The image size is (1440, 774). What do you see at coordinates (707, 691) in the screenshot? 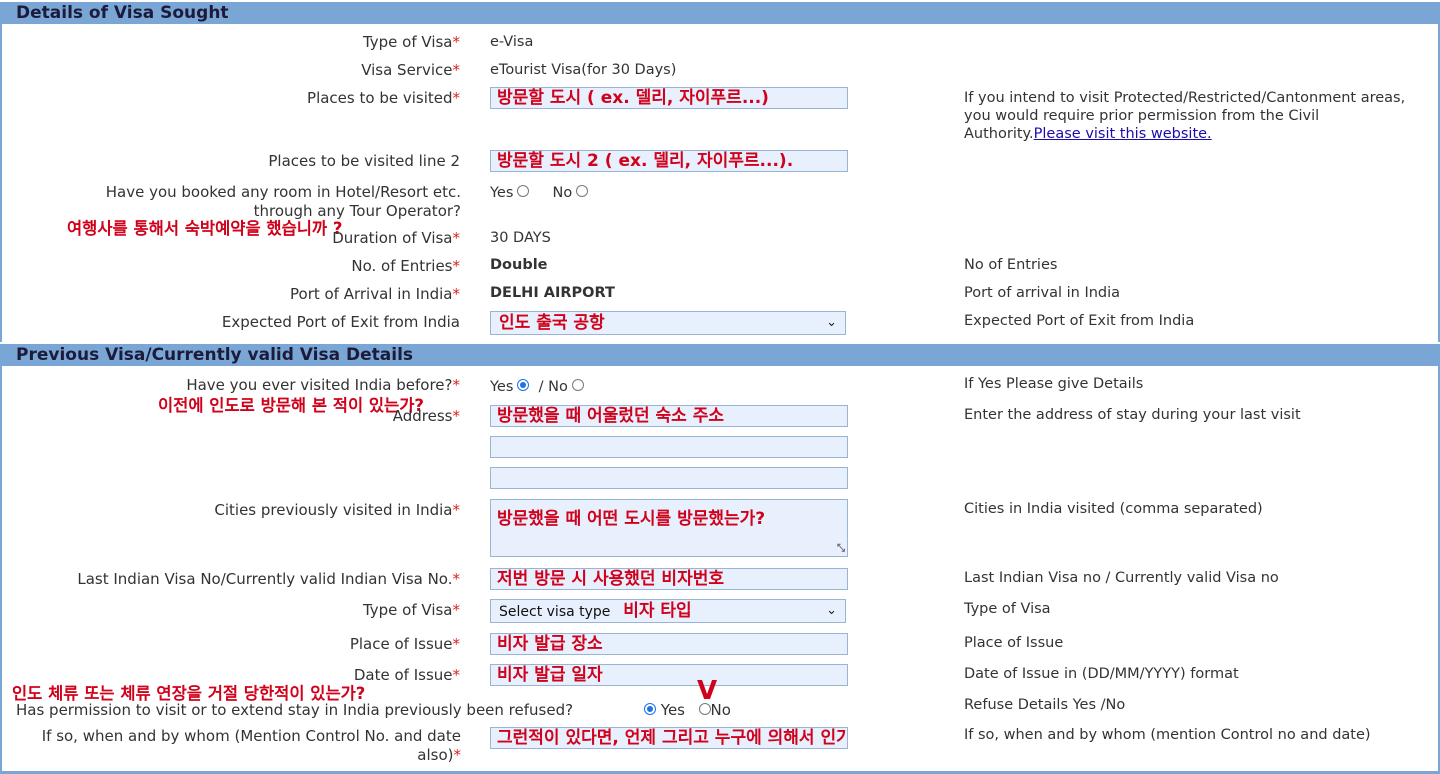
I see `check-mark-annotation: V` at bounding box center [707, 691].